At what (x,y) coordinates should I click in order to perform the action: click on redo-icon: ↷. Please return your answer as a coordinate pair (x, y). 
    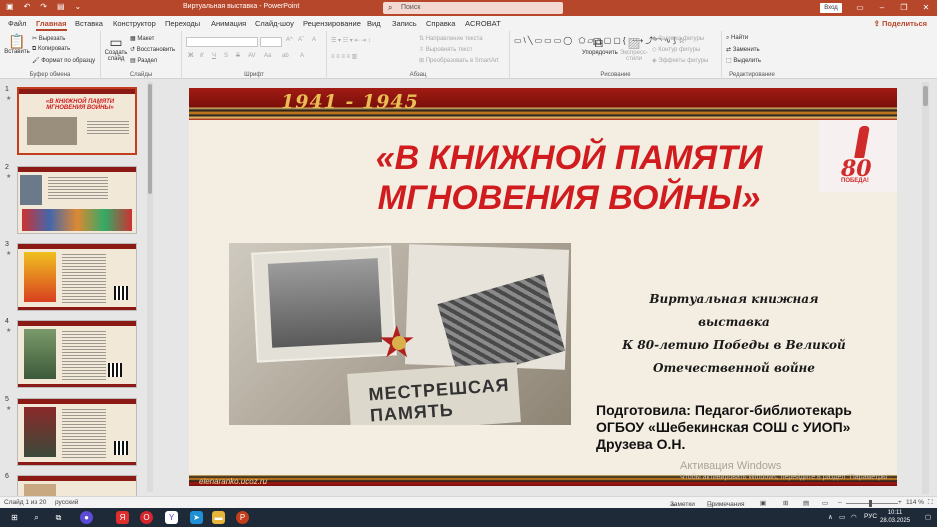
    Looking at the image, I should click on (43, 6).